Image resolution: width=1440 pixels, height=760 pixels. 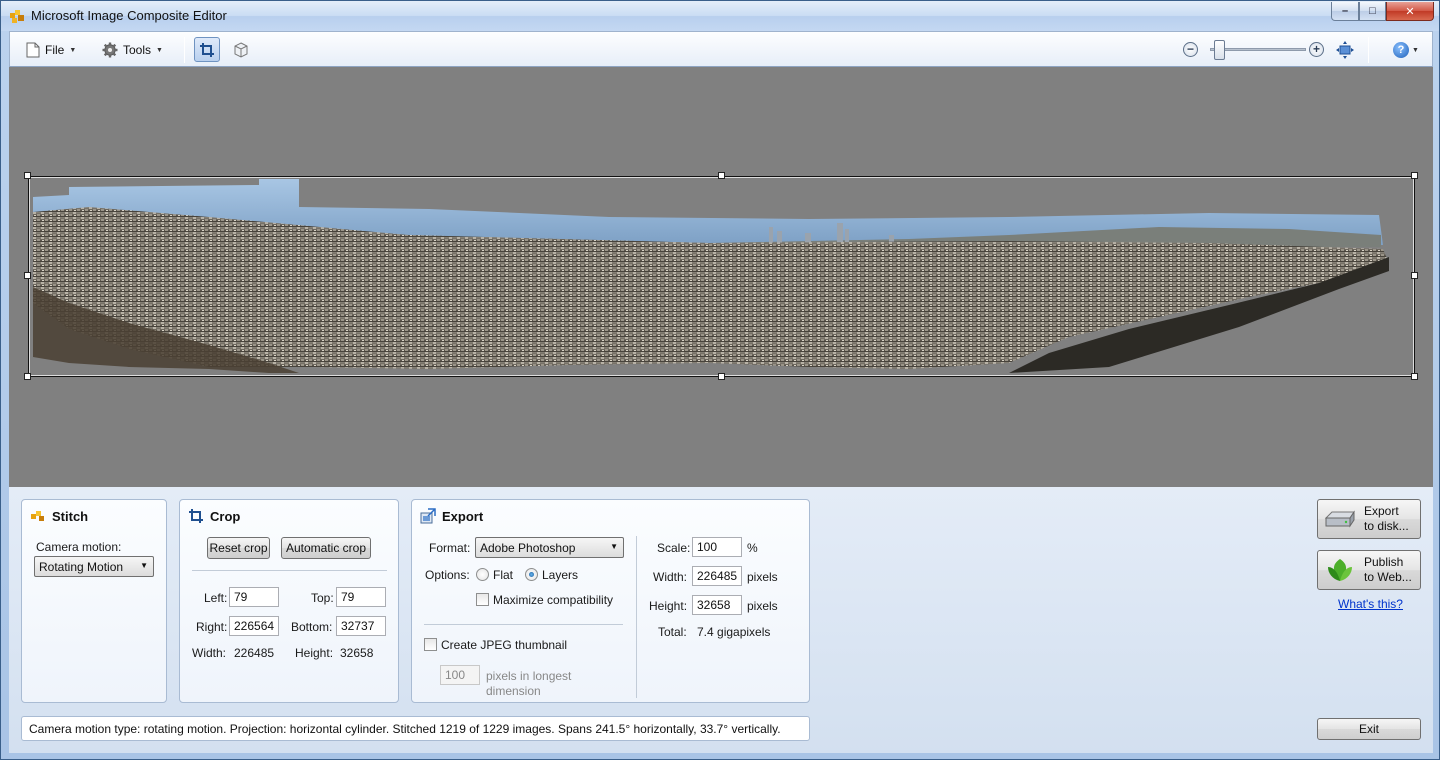 What do you see at coordinates (721, 175) in the screenshot?
I see `crop-handle-top` at bounding box center [721, 175].